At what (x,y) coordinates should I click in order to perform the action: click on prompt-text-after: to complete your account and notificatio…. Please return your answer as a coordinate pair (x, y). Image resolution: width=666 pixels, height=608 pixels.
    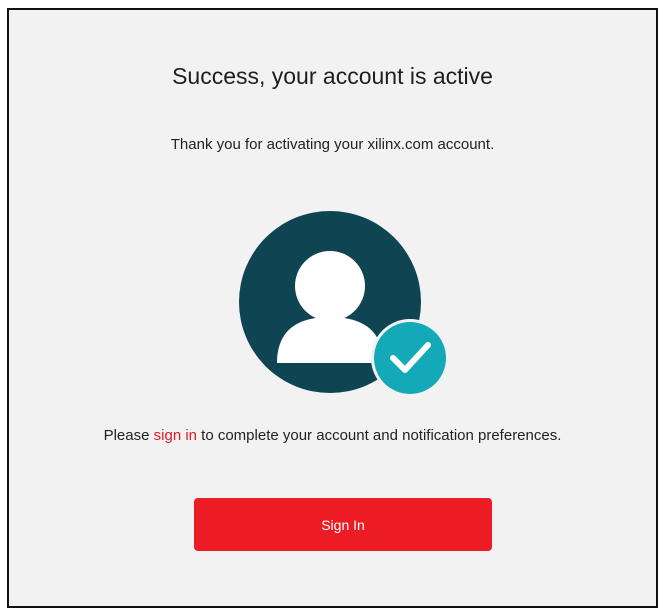
    Looking at the image, I should click on (379, 435).